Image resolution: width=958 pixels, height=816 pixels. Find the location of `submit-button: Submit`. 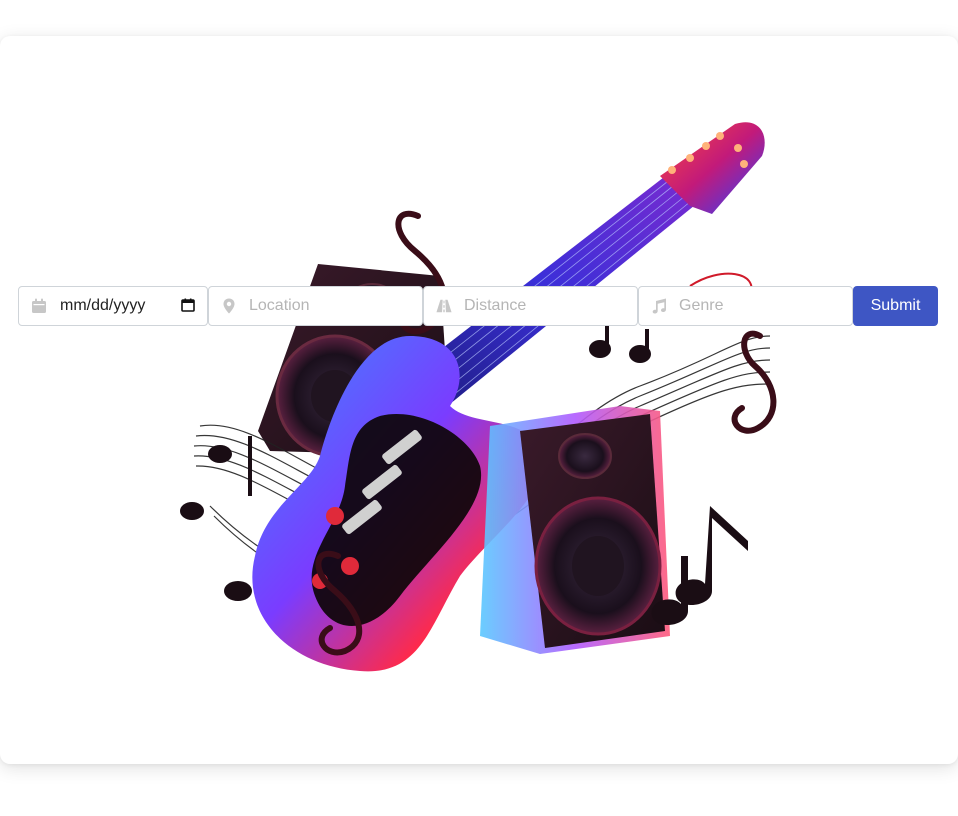

submit-button: Submit is located at coordinates (895, 306).